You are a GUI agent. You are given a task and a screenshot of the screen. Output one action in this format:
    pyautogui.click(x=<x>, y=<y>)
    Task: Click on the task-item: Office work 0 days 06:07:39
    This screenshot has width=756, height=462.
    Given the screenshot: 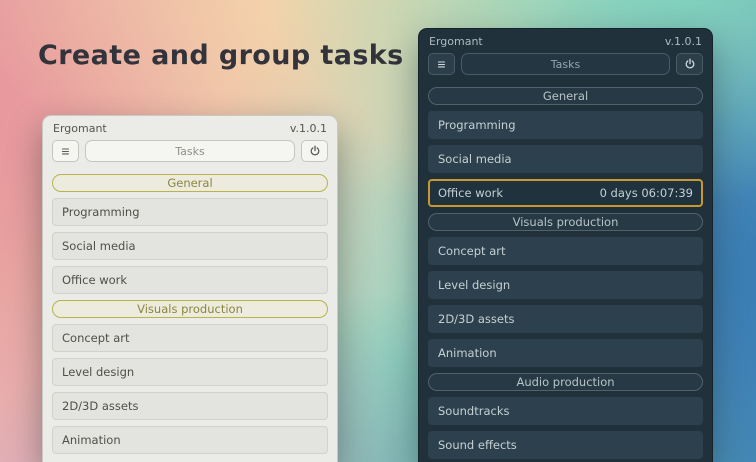 What is the action you would take?
    pyautogui.click(x=565, y=193)
    